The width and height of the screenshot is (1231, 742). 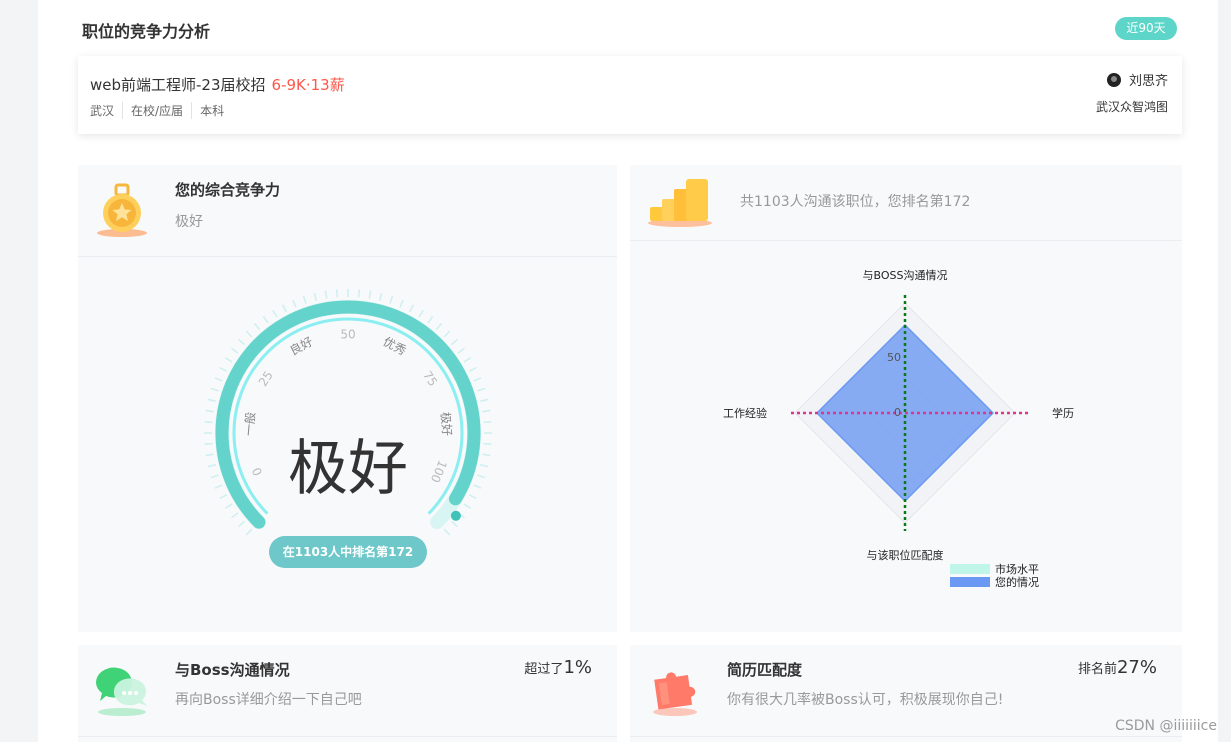 What do you see at coordinates (675, 694) in the screenshot?
I see `puzzle-icon` at bounding box center [675, 694].